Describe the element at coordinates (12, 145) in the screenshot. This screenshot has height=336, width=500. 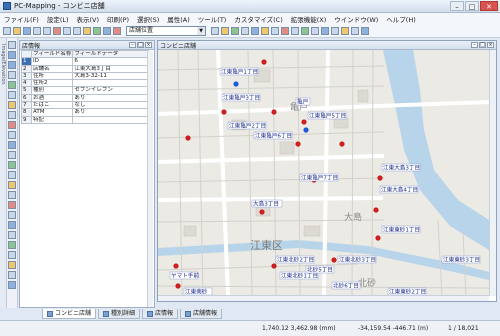
I see `buffer-icon` at that location.